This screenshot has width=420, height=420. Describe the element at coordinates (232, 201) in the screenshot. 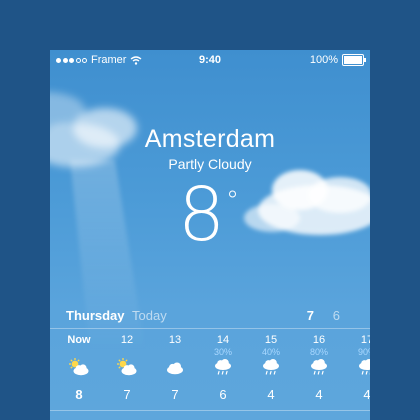

I see `degree-symbol: °` at that location.